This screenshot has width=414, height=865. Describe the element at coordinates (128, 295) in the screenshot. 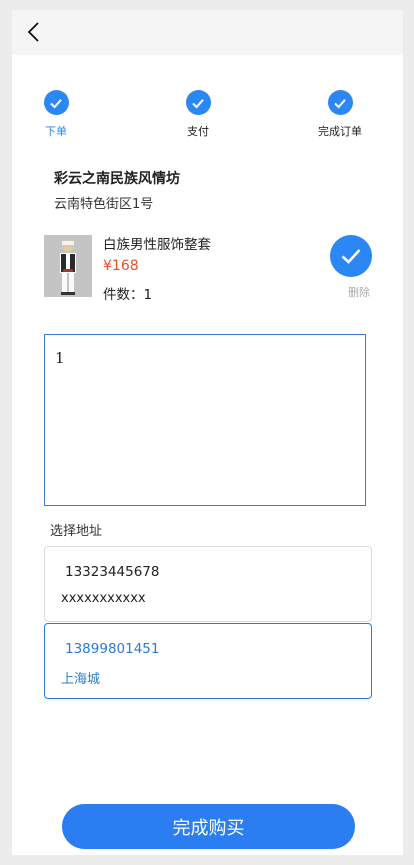

I see `product-quantity: 件数：1` at that location.